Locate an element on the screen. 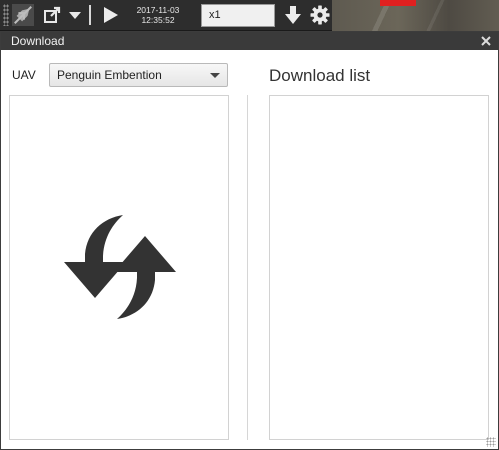 The height and width of the screenshot is (450, 499). timestamp: 2017-11-03 12:35:52 is located at coordinates (158, 15).